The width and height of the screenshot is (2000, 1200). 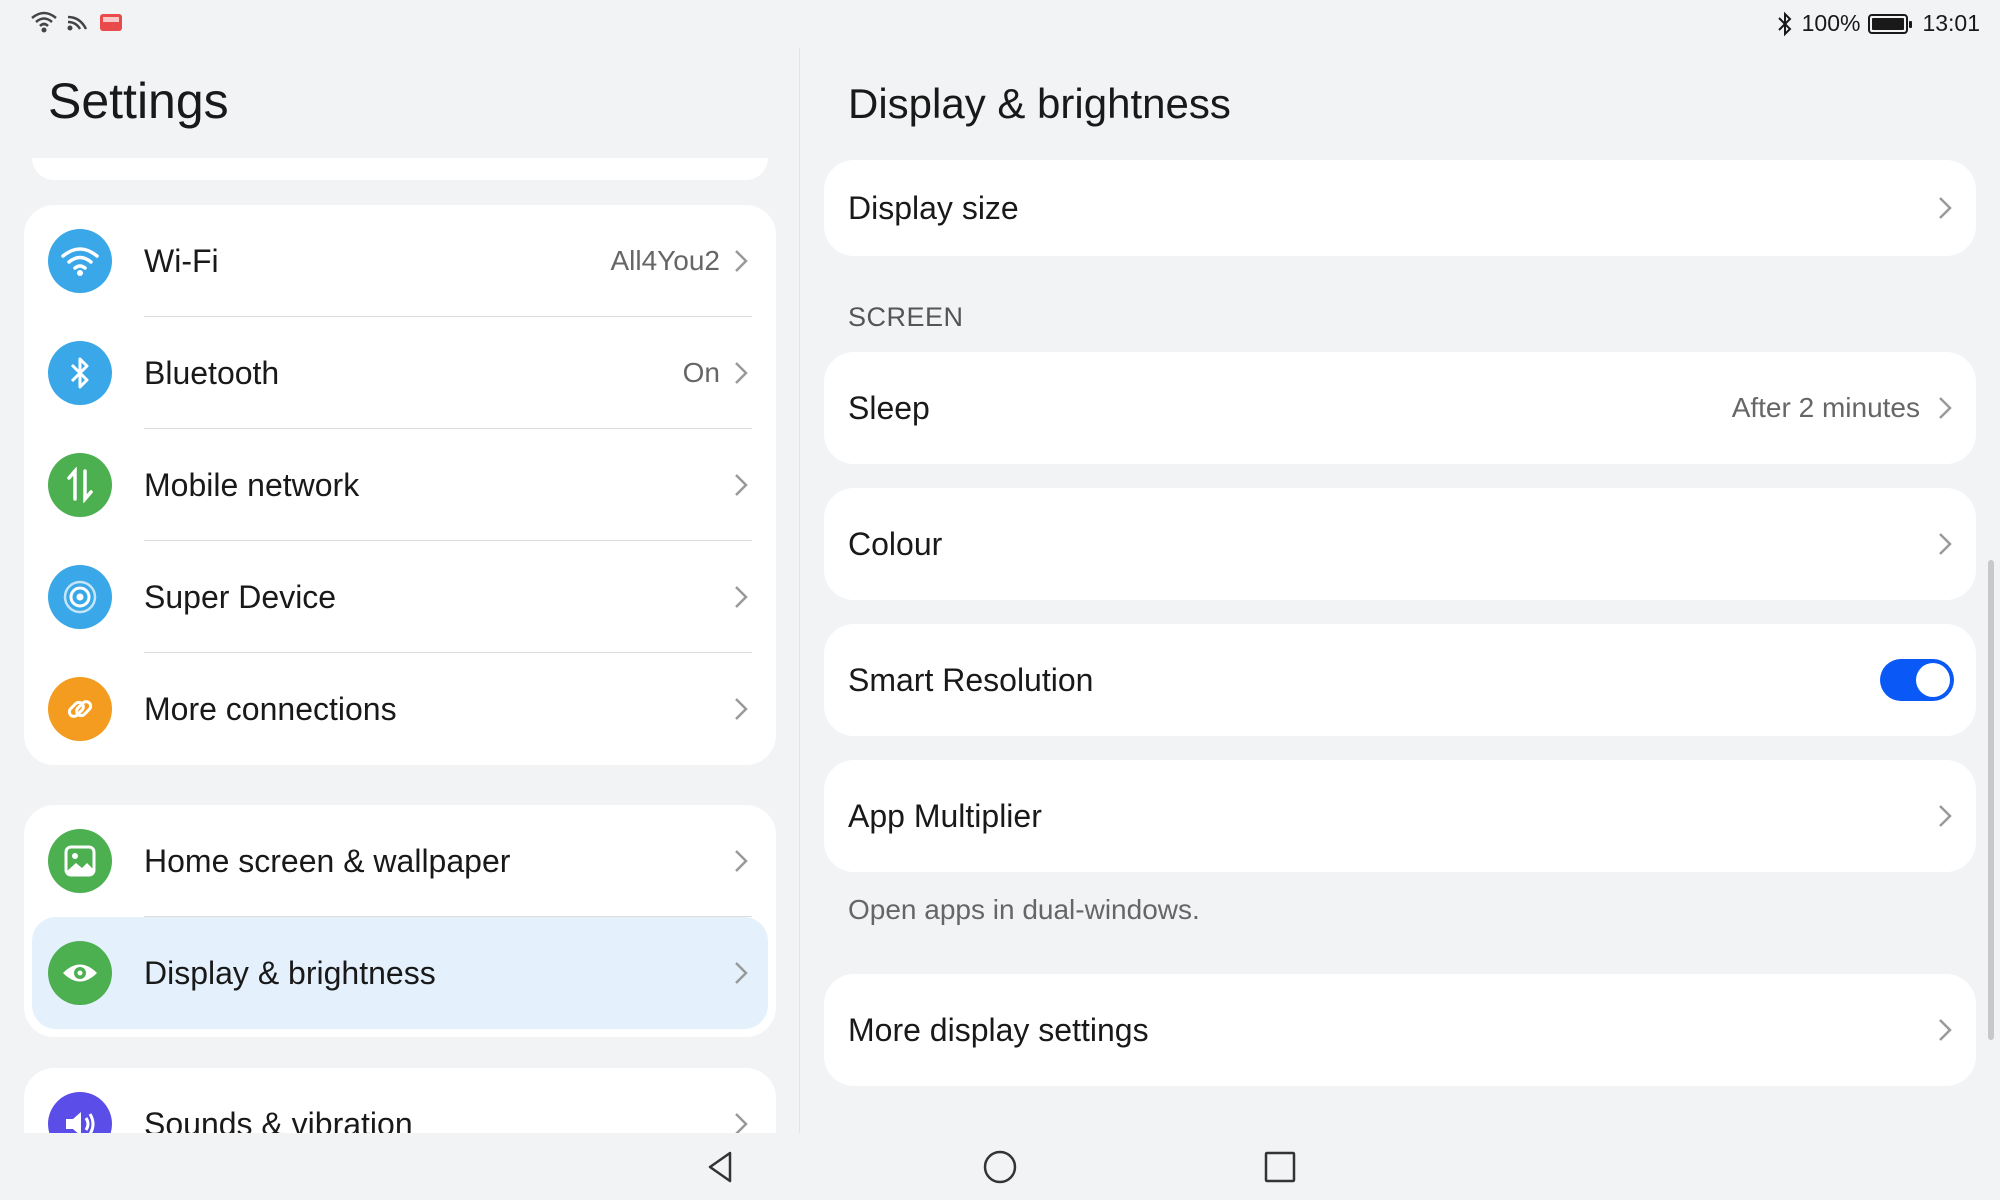 I want to click on section-header-screen: SCREEN, so click(x=906, y=317).